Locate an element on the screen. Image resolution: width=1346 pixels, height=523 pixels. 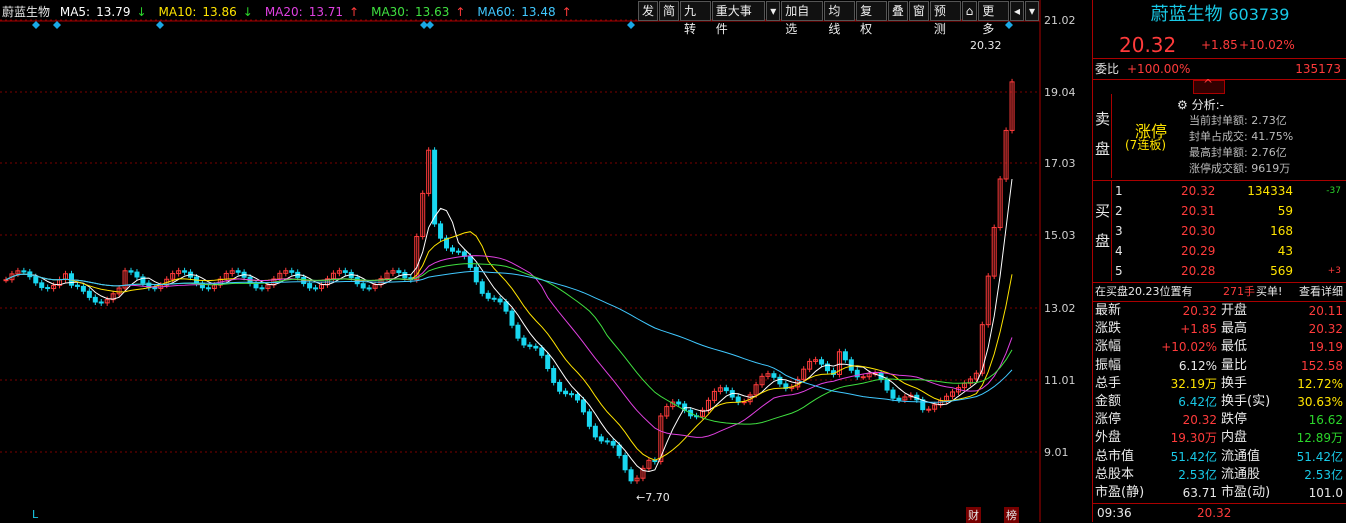
price-change: +1.85 is located at coordinates (1219, 45).